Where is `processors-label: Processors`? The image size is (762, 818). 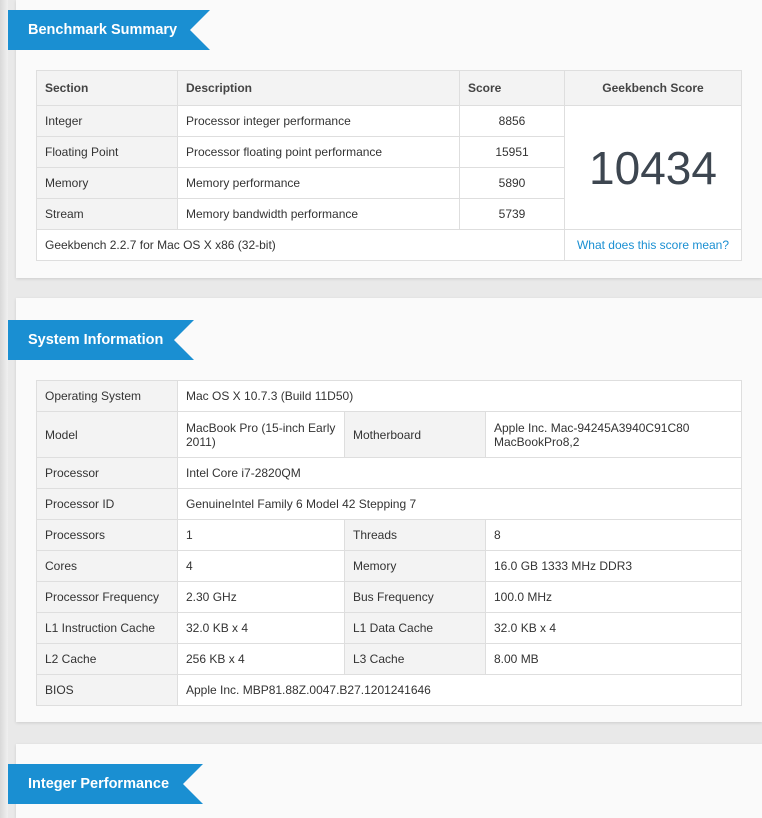 processors-label: Processors is located at coordinates (107, 535).